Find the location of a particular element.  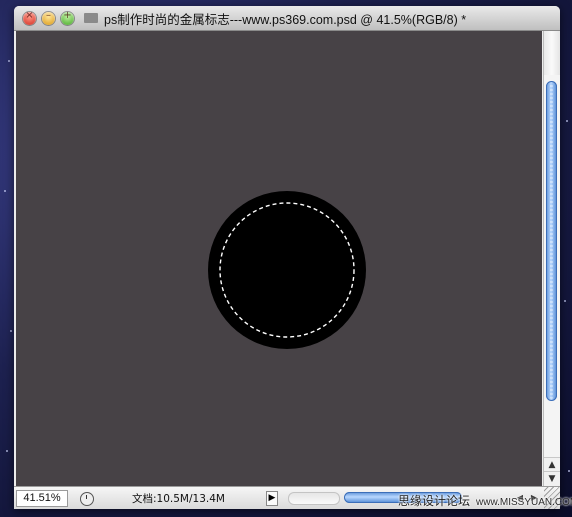

close-button: × is located at coordinates (29, 17).